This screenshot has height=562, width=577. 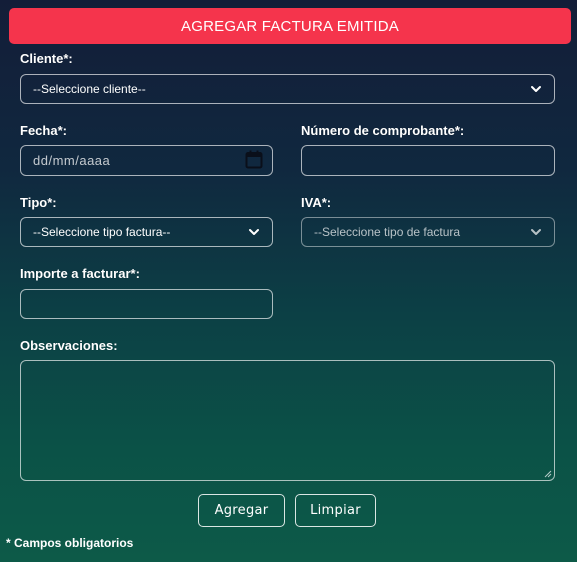 What do you see at coordinates (69, 345) in the screenshot?
I see `observaciones-label: Observaciones:` at bounding box center [69, 345].